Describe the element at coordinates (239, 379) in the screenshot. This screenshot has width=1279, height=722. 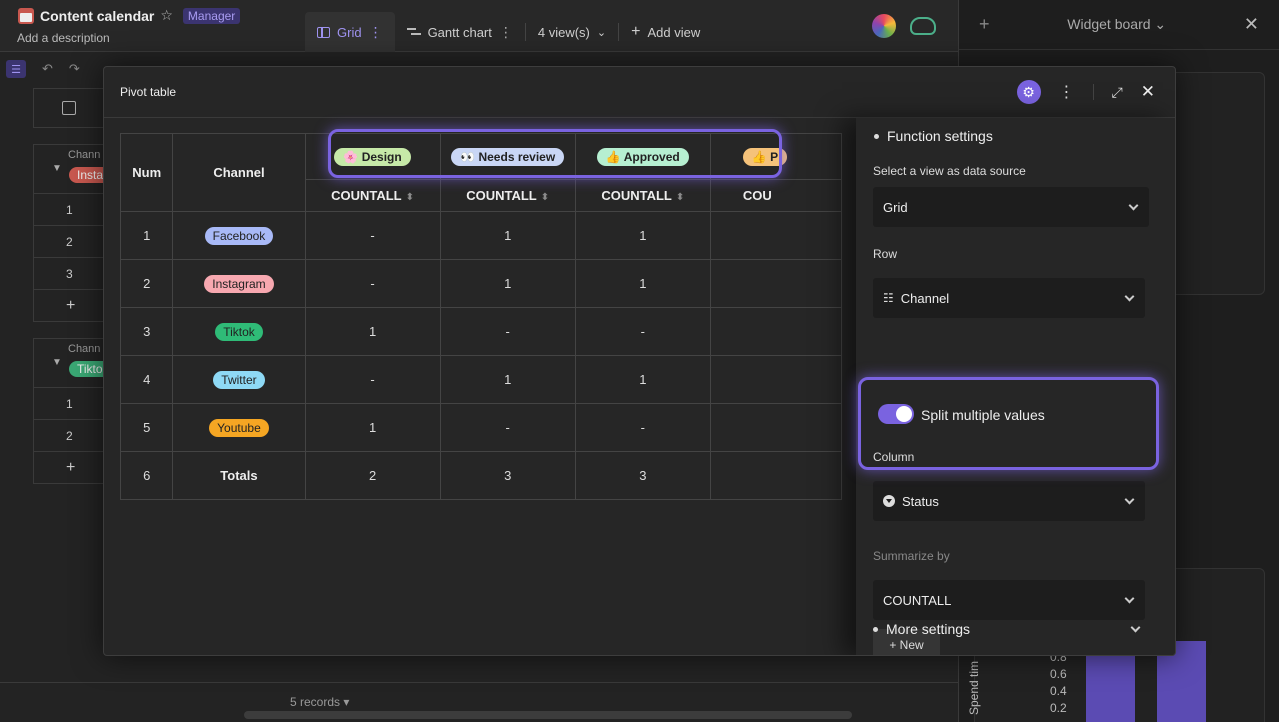
I see `row-channel: Twitter` at that location.